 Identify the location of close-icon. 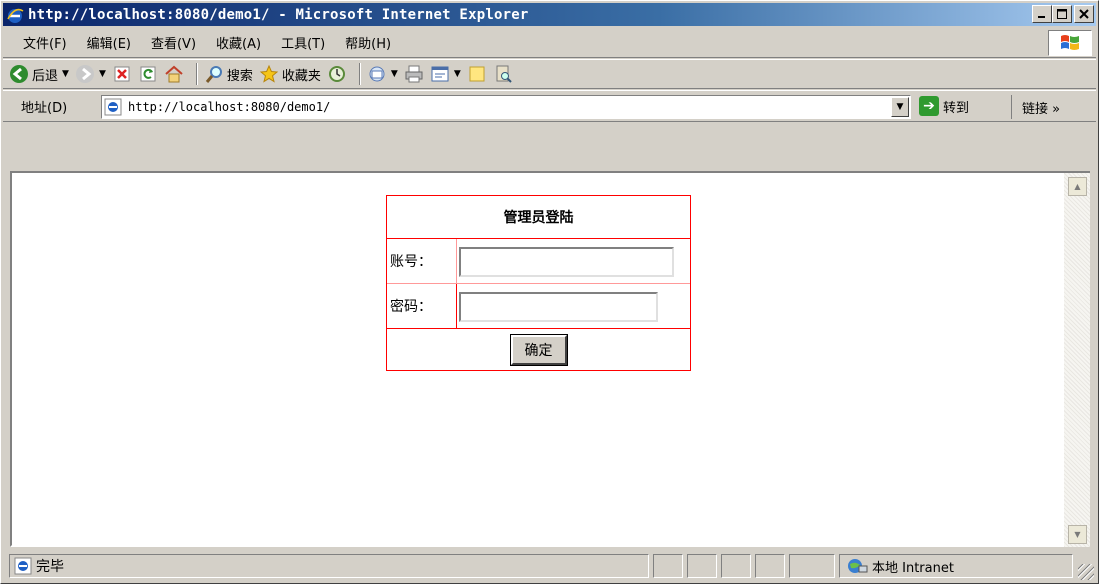
(1084, 14).